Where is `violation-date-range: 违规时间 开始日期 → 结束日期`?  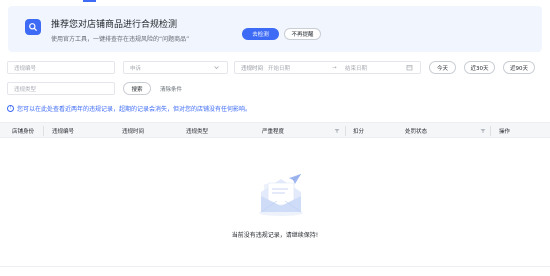 violation-date-range: 违规时间 开始日期 → 结束日期 is located at coordinates (327, 67).